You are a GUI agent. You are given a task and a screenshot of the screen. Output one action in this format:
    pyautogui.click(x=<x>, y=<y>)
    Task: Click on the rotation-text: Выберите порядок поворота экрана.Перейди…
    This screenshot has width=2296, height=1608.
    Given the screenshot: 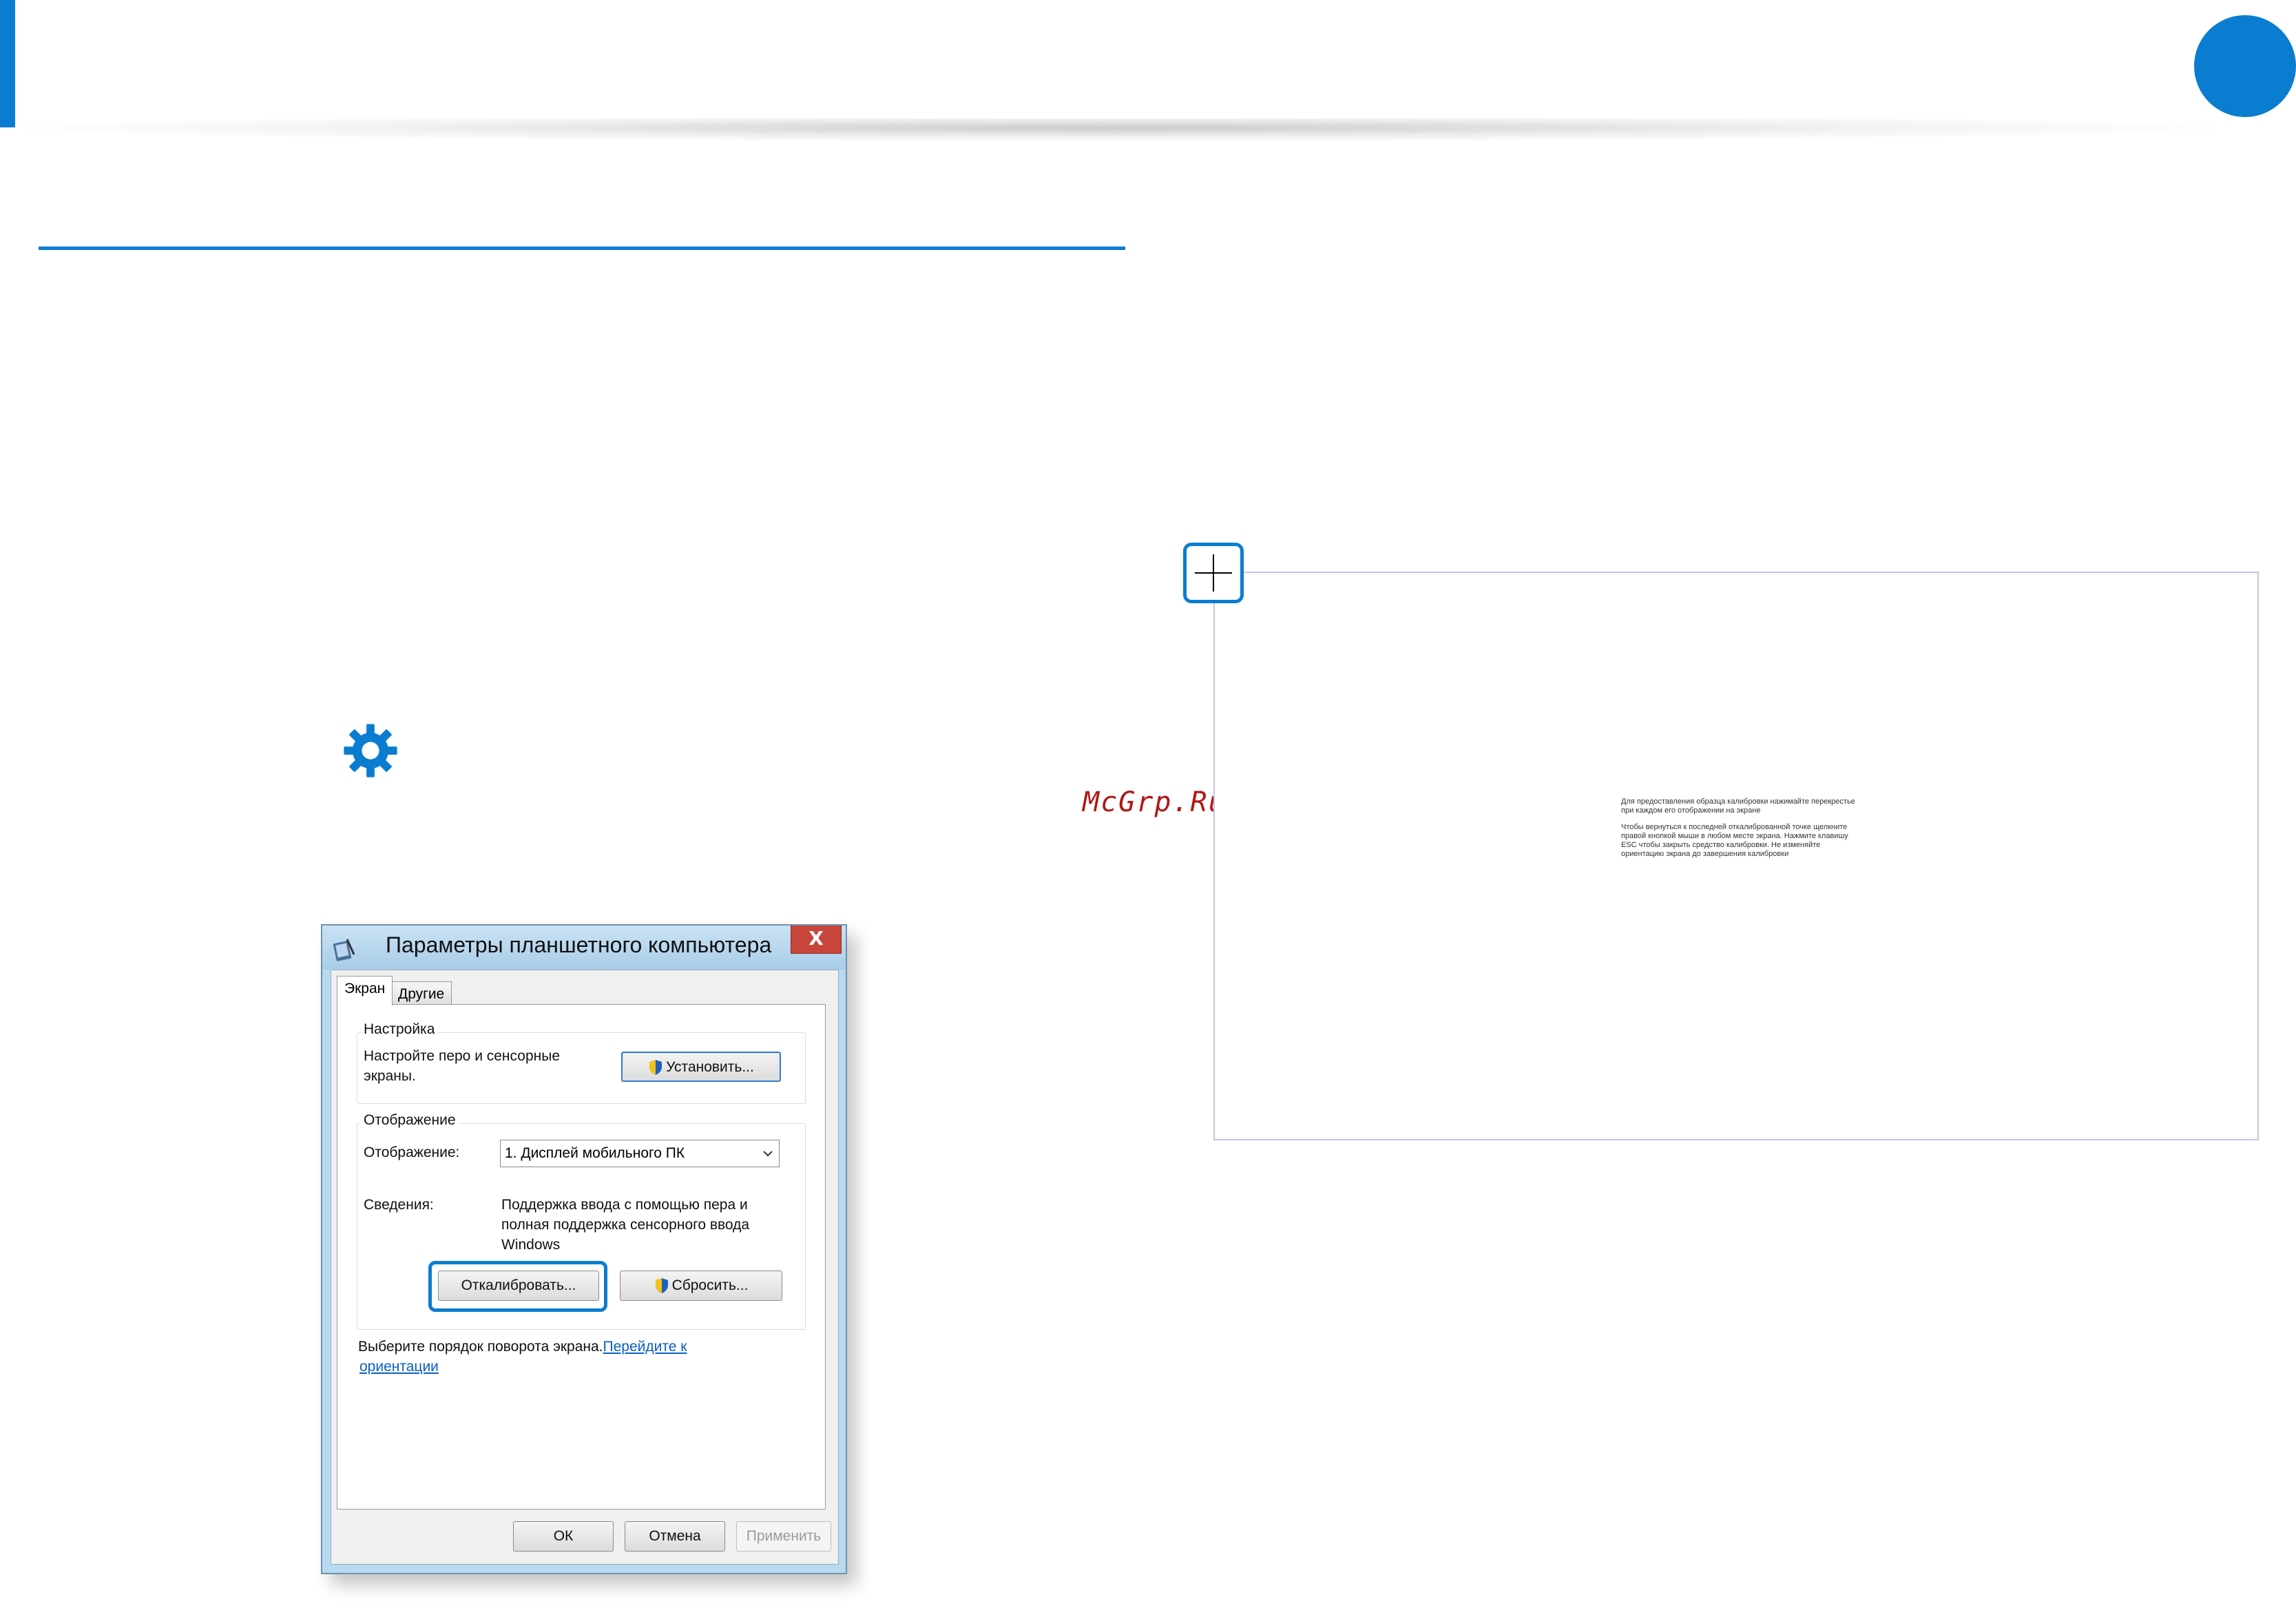 What is the action you would take?
    pyautogui.click(x=522, y=1347)
    